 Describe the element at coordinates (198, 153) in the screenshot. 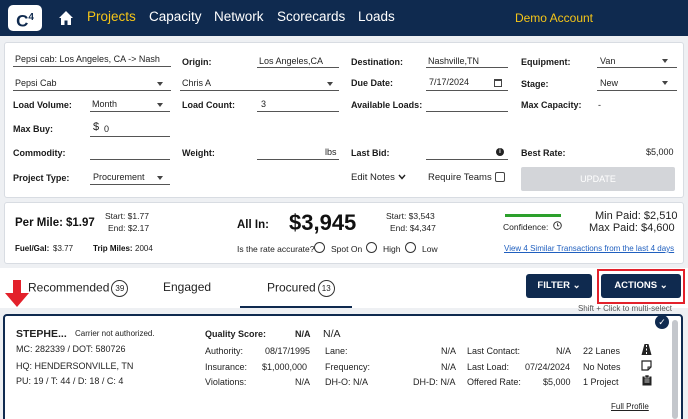

I see `weight-label: Weight:` at that location.